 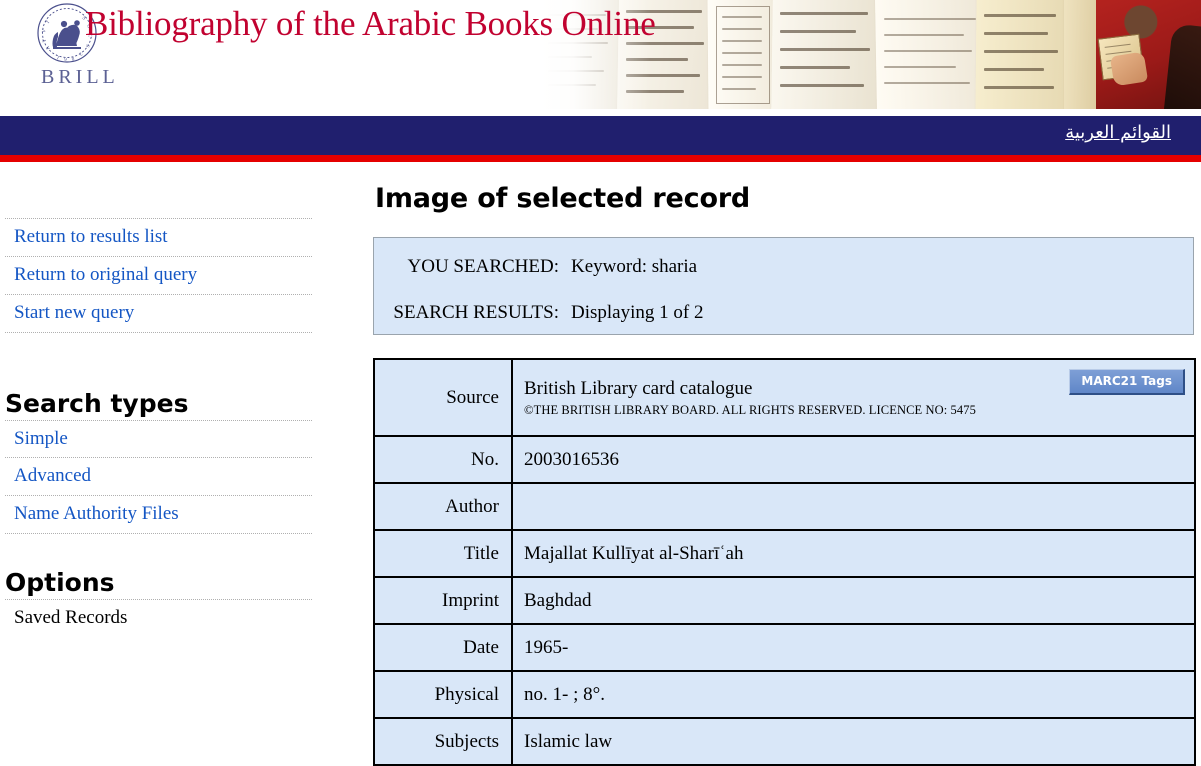 What do you see at coordinates (158, 476) in the screenshot?
I see `sidebar-item-advanced: Advanced` at bounding box center [158, 476].